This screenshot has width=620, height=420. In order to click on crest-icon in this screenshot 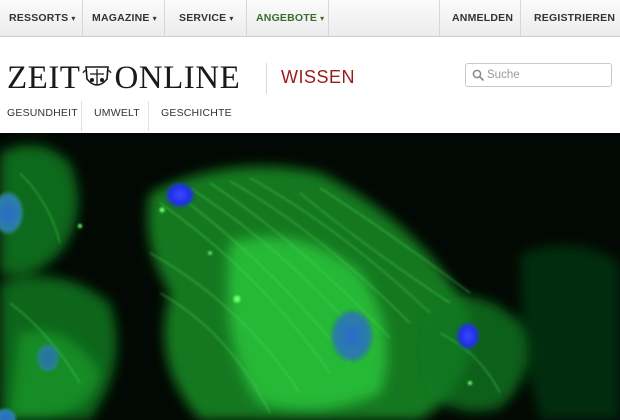, I will do `click(97, 76)`.